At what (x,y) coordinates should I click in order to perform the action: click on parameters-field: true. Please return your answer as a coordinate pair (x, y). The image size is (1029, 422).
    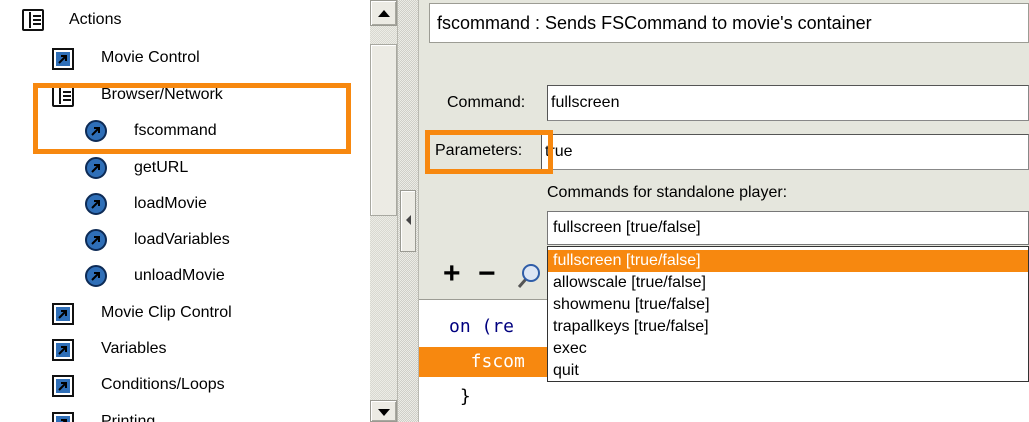
    Looking at the image, I should click on (785, 152).